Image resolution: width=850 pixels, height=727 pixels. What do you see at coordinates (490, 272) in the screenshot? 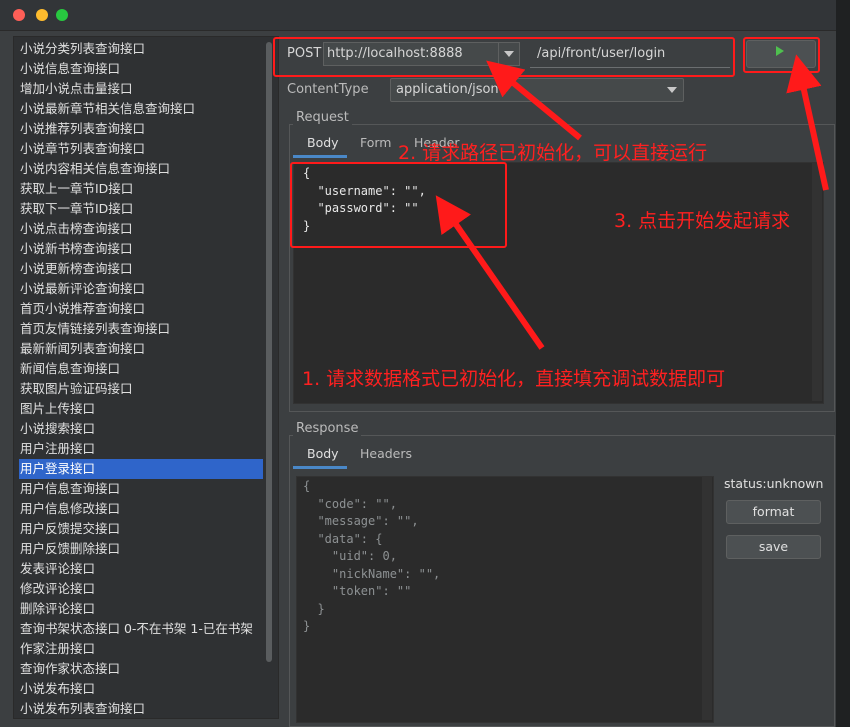
I see `arrow-step1` at bounding box center [490, 272].